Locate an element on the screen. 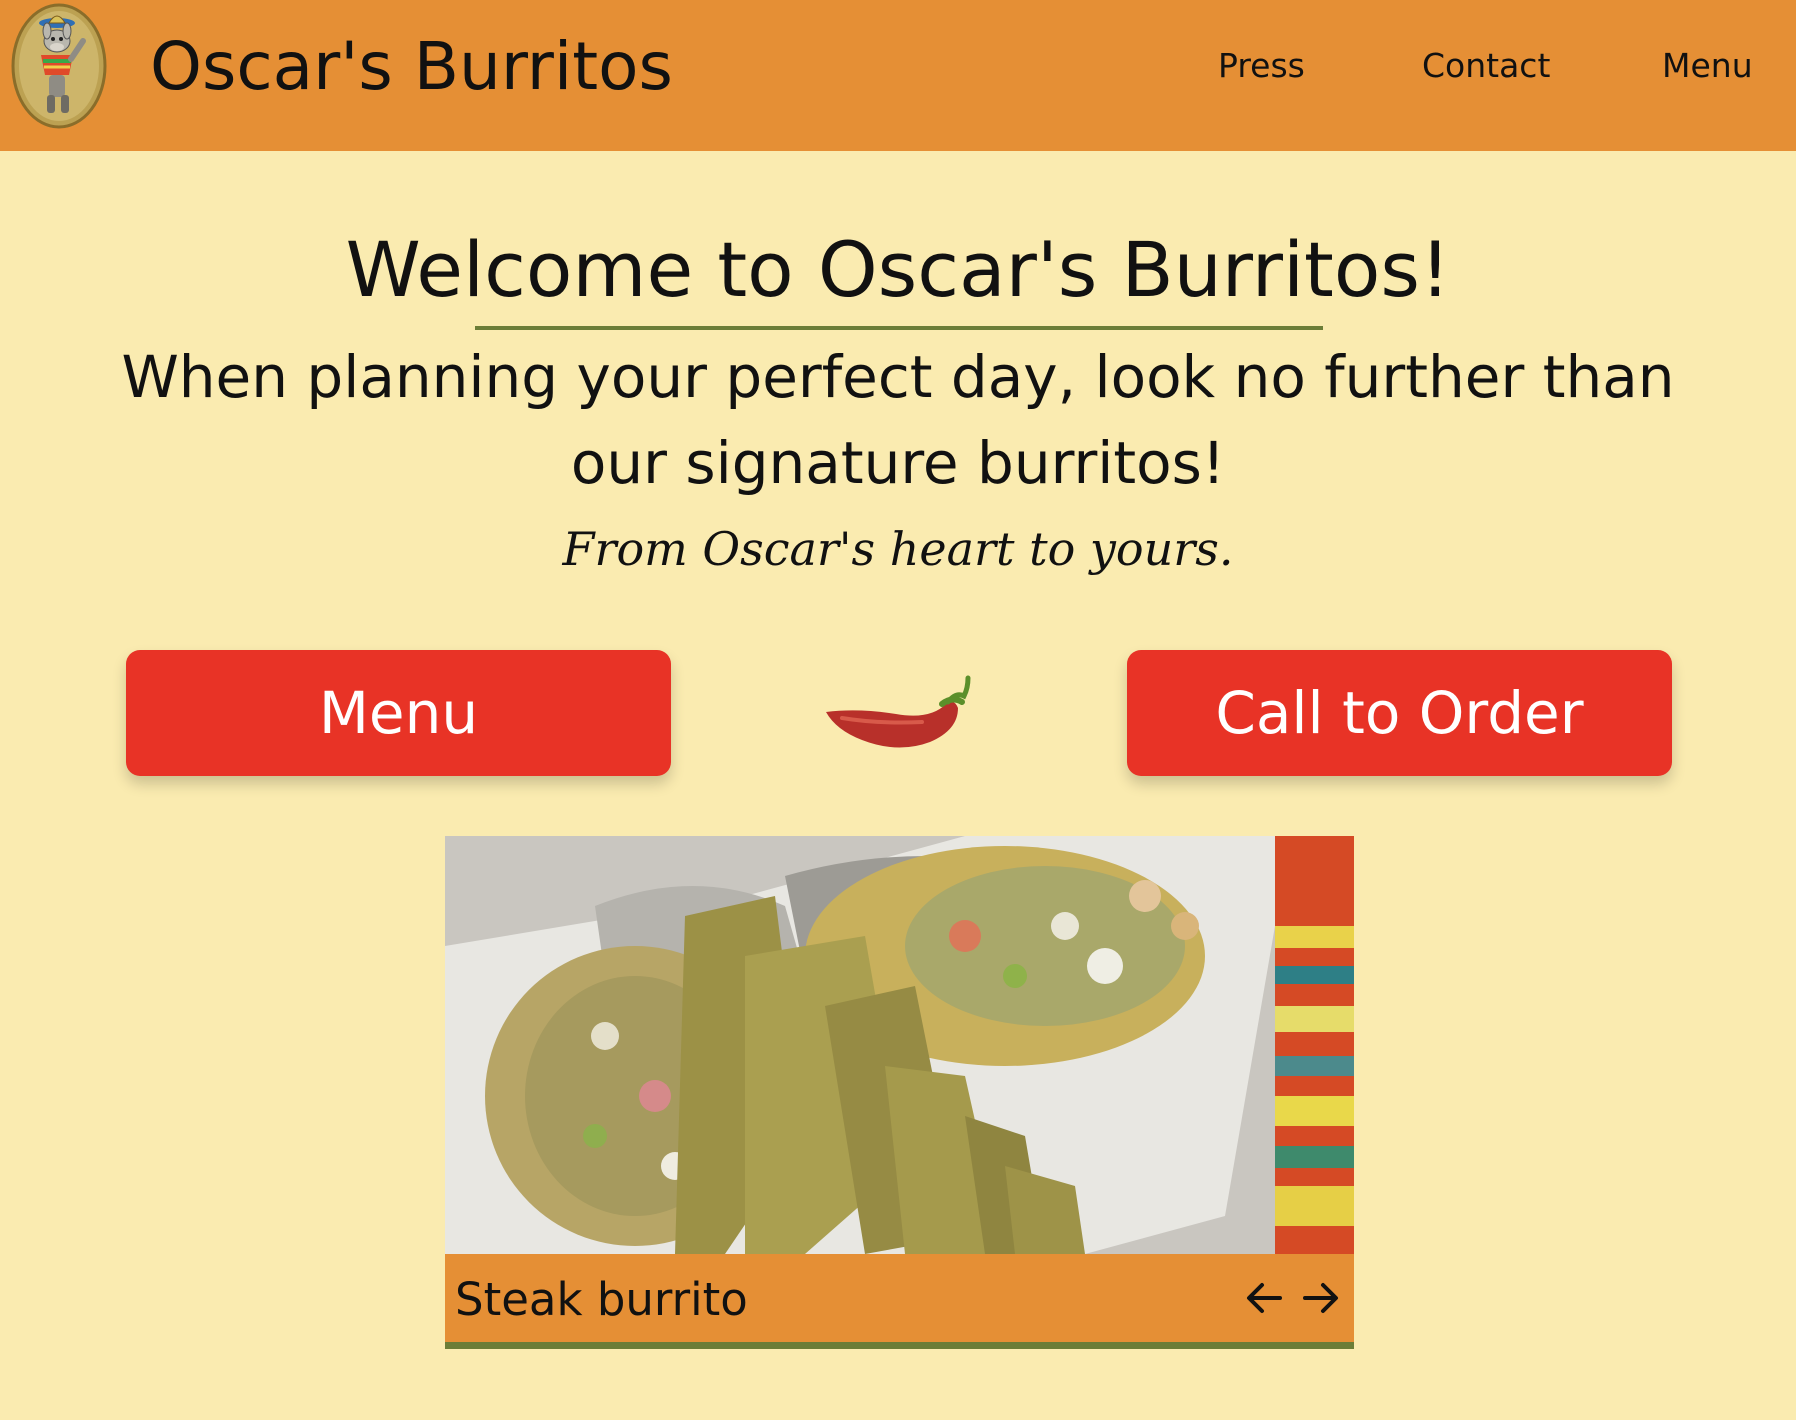 This screenshot has height=1420, width=1796. call-to-order-button: Call to Order is located at coordinates (1399, 713).